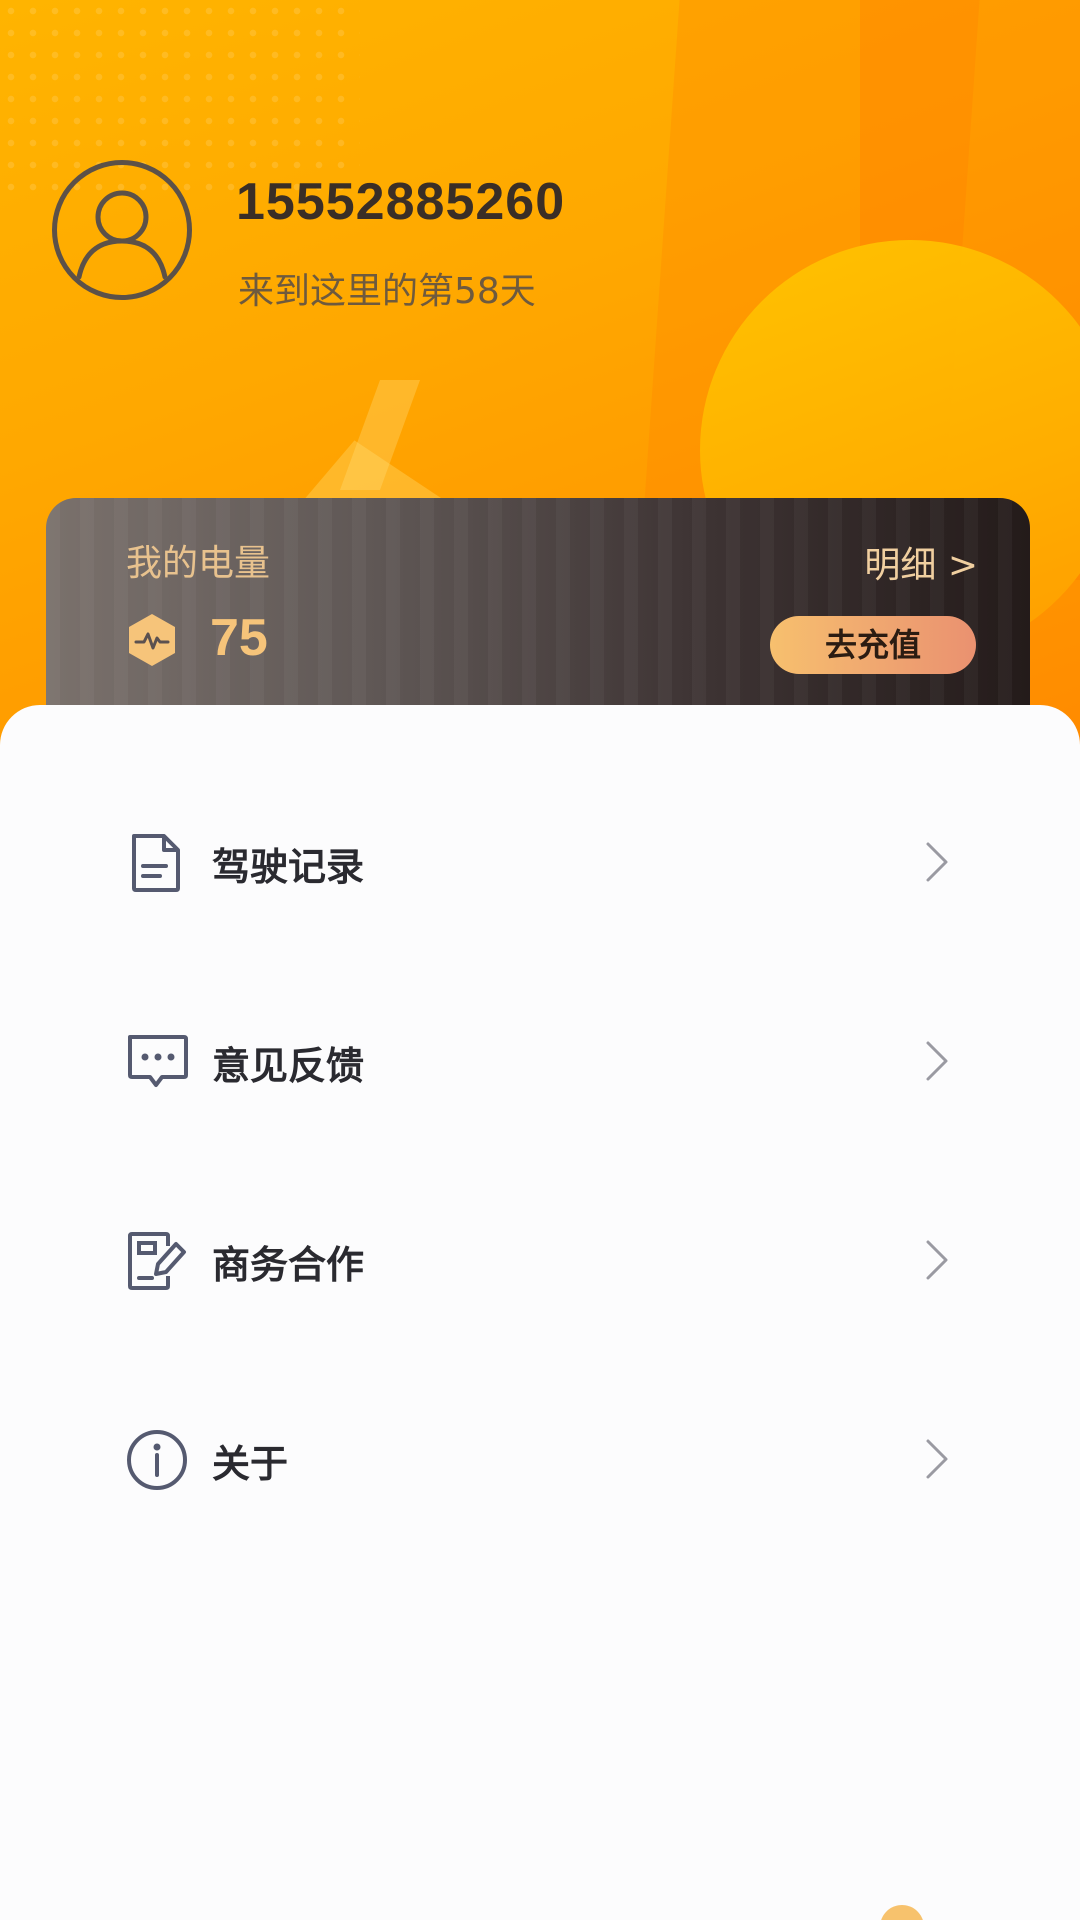 The width and height of the screenshot is (1080, 1920). What do you see at coordinates (152, 640) in the screenshot?
I see `energy-hexagon-icon` at bounding box center [152, 640].